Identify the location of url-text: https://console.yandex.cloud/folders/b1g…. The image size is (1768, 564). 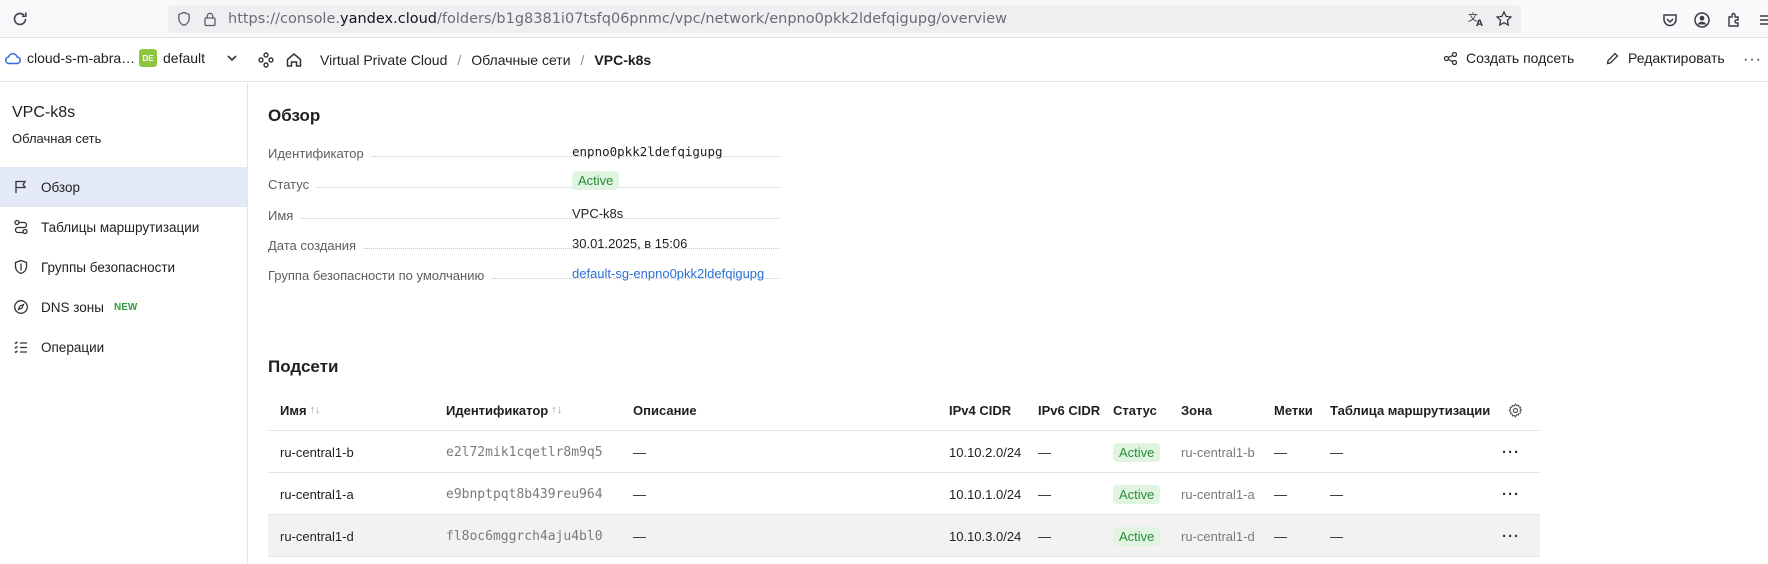
(617, 19).